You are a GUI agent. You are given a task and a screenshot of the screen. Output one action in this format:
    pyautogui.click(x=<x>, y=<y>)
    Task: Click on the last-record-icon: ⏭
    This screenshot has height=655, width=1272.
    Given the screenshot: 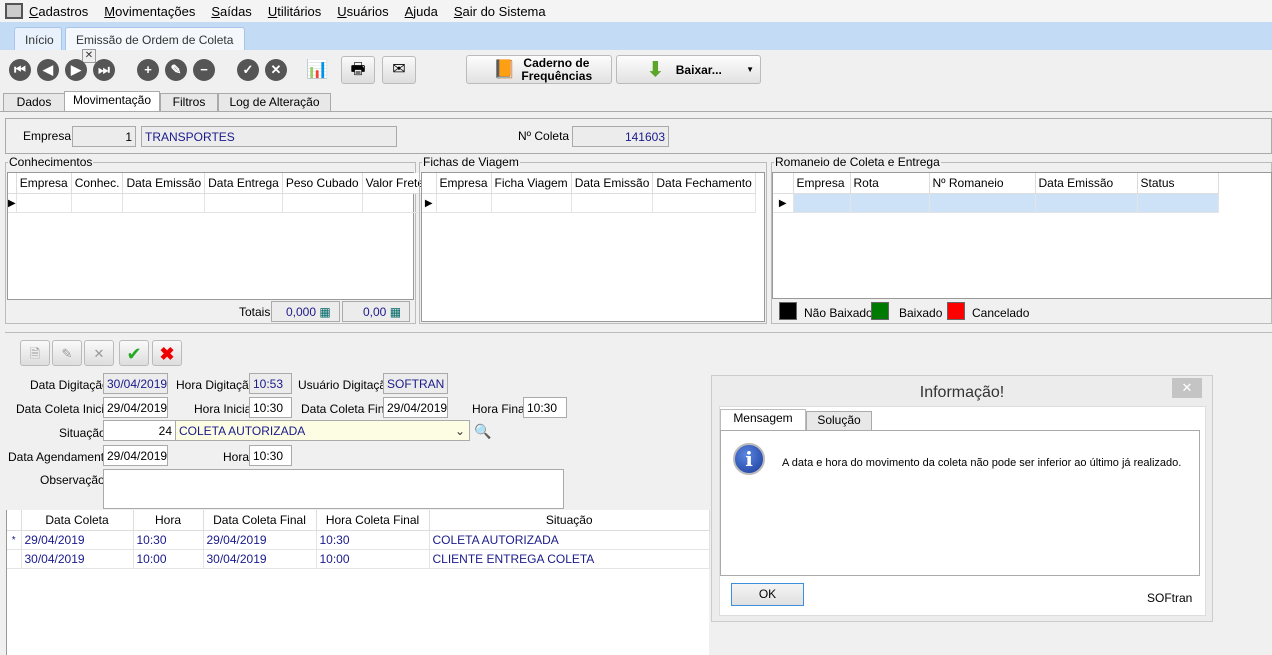 What is the action you would take?
    pyautogui.click(x=104, y=70)
    